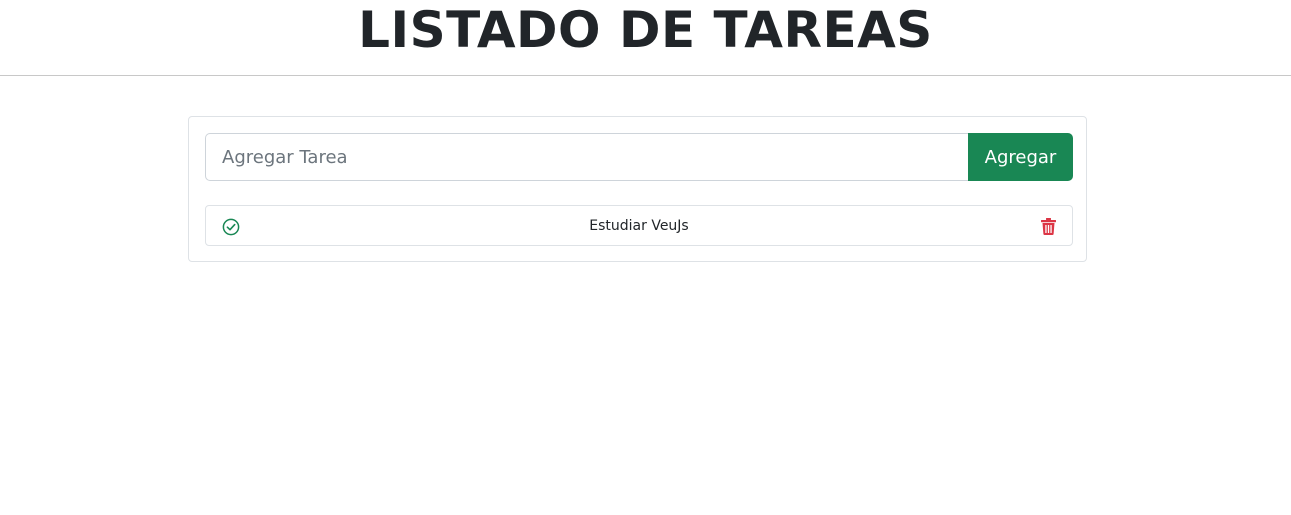 Image resolution: width=1291 pixels, height=515 pixels. I want to click on add-button: Agregar, so click(1020, 157).